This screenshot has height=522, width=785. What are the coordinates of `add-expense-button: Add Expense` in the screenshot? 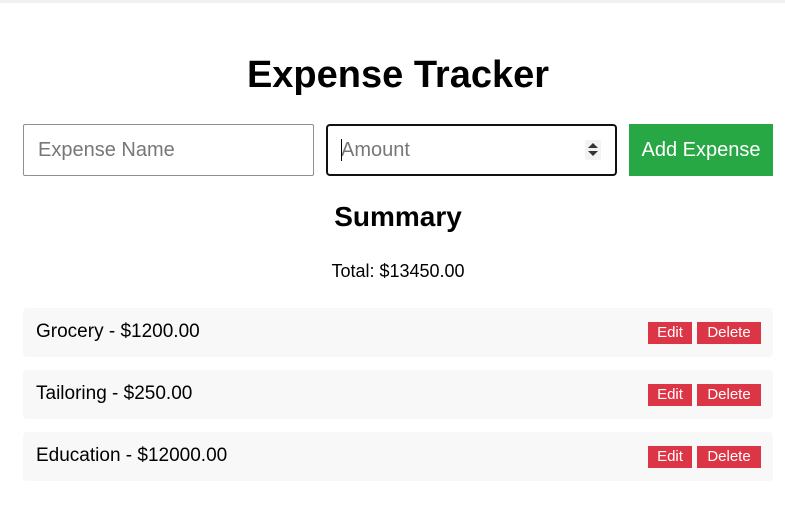 It's located at (701, 150).